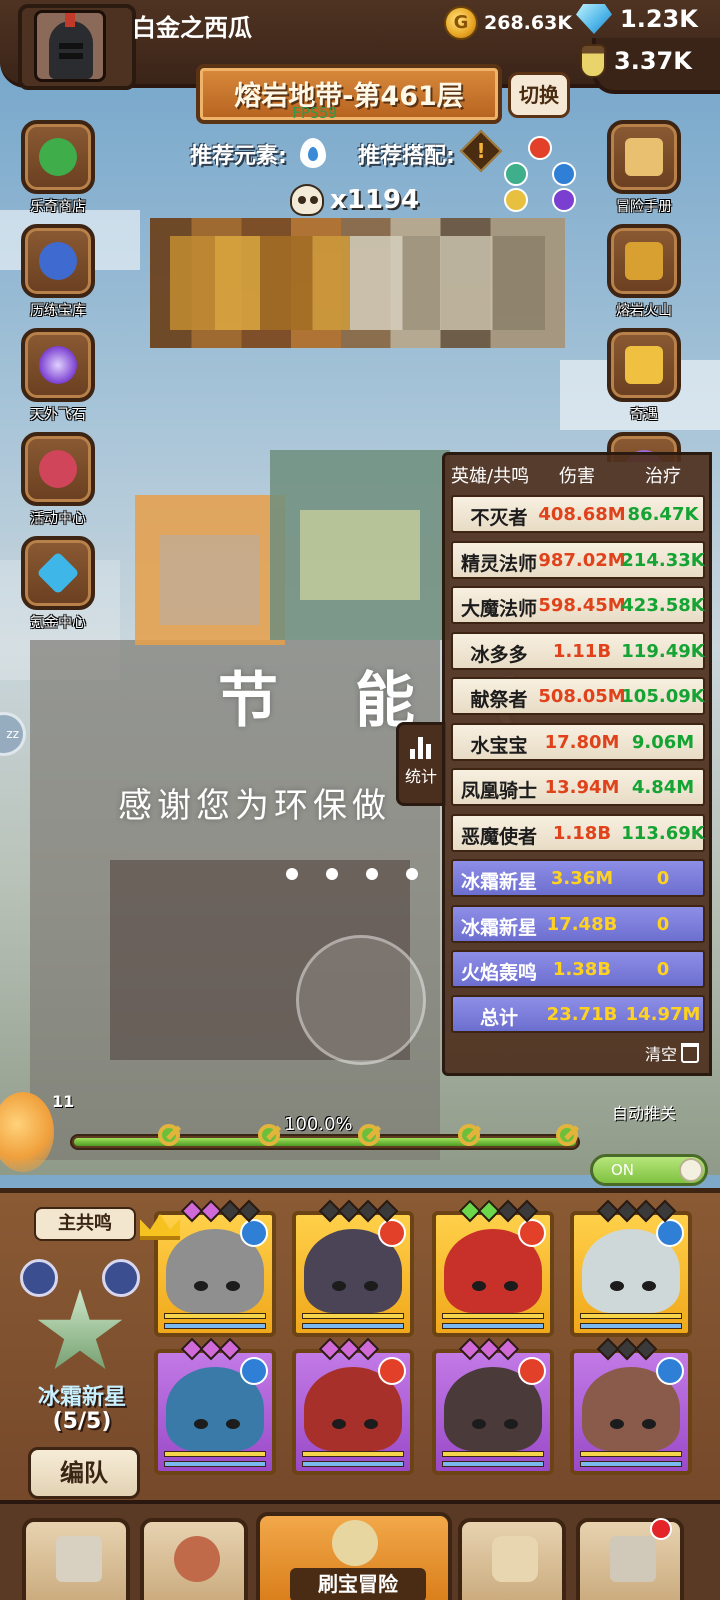 The image size is (720, 1600). Describe the element at coordinates (210, 570) in the screenshot. I see `character-left-pixelated` at that location.